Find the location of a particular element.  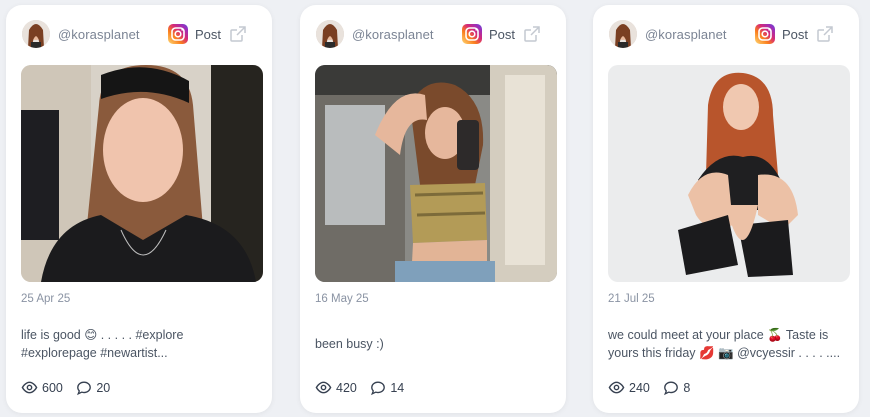

post-stats: 420 14 is located at coordinates (364, 388).